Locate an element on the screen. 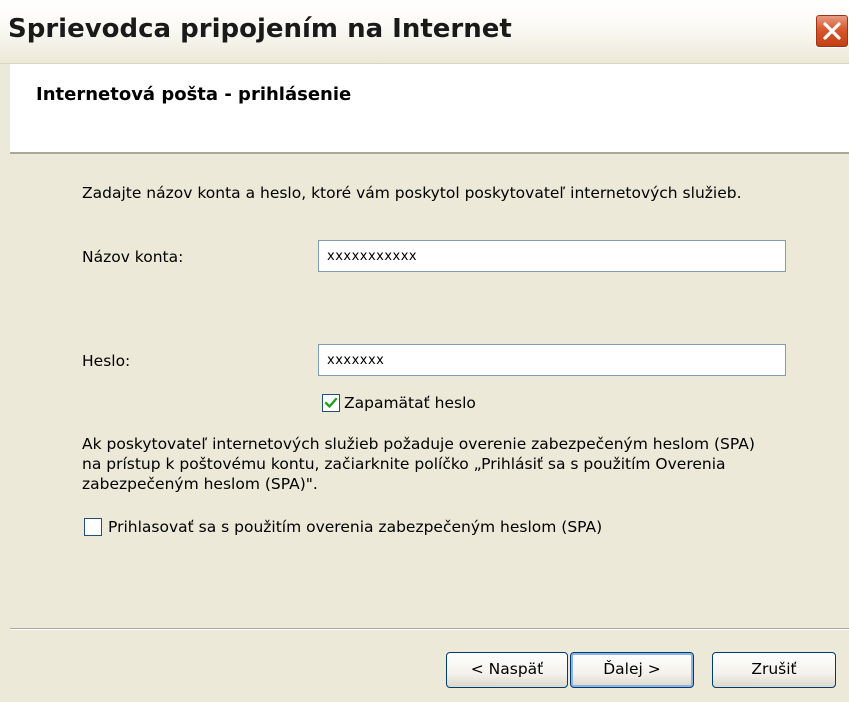 This screenshot has width=849, height=702. password-field: xxxxxxx is located at coordinates (552, 360).